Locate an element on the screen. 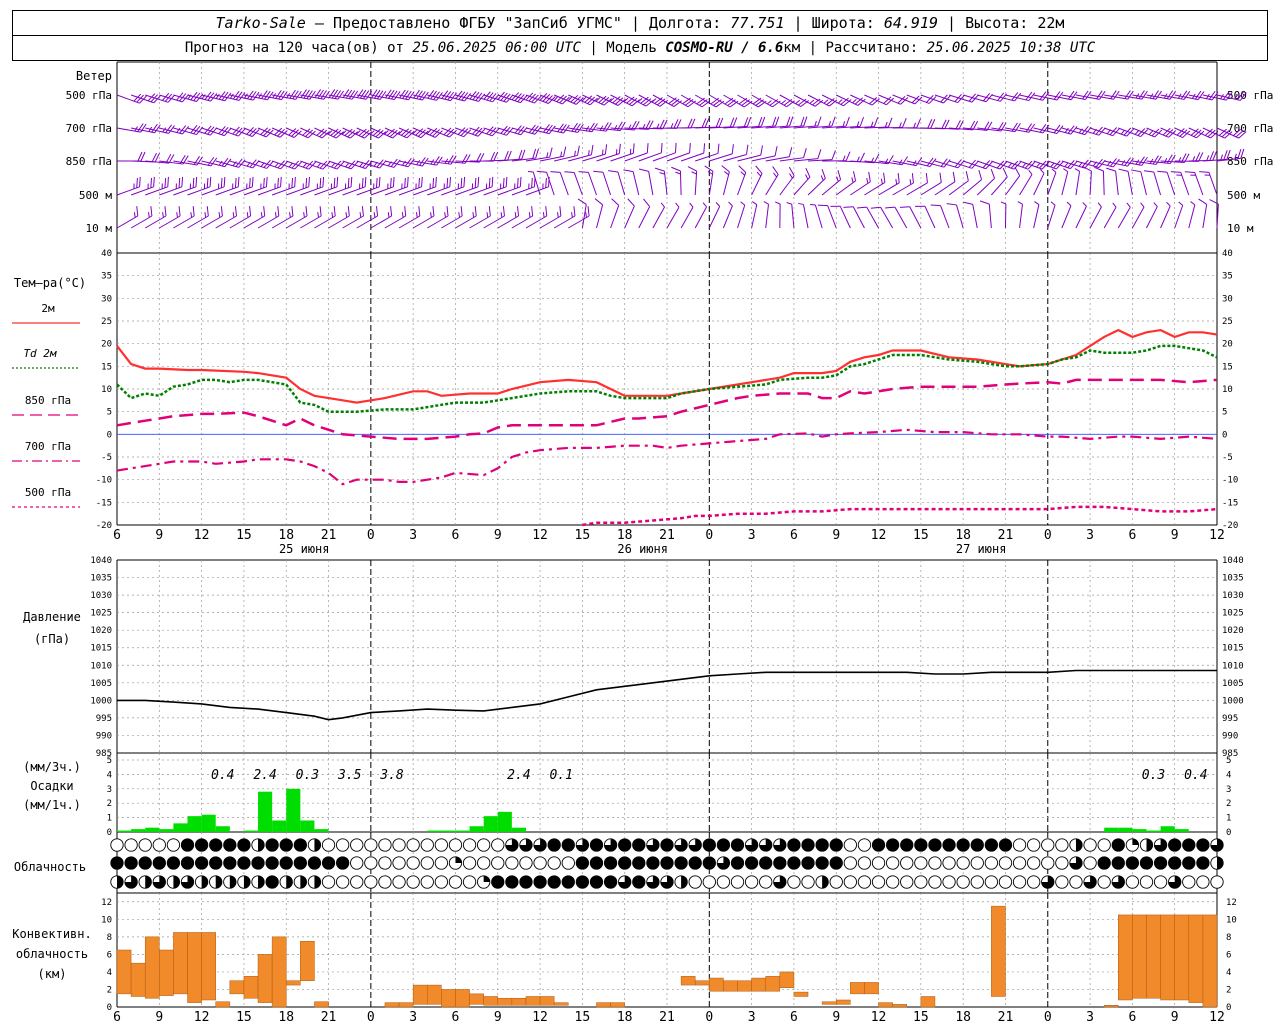 The image size is (1280, 1024). pressure-y-tick-left: 1005 is located at coordinates (101, 684).